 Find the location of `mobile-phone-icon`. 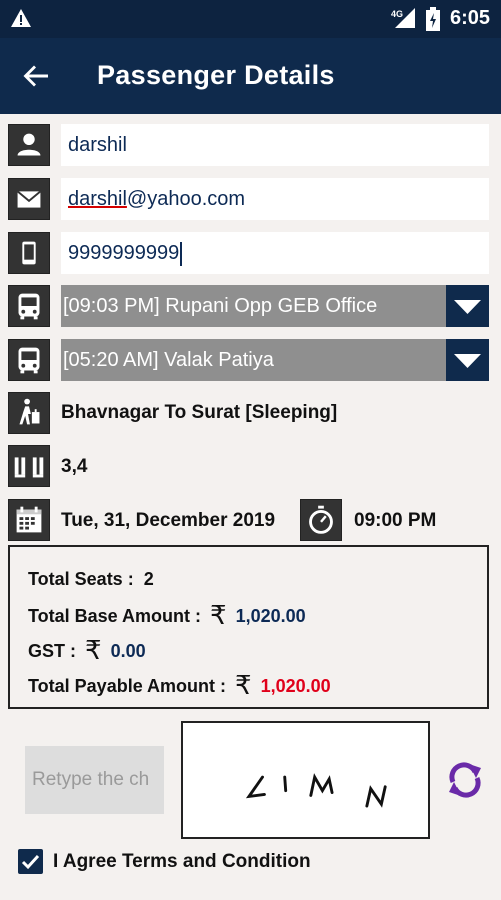

mobile-phone-icon is located at coordinates (29, 253).